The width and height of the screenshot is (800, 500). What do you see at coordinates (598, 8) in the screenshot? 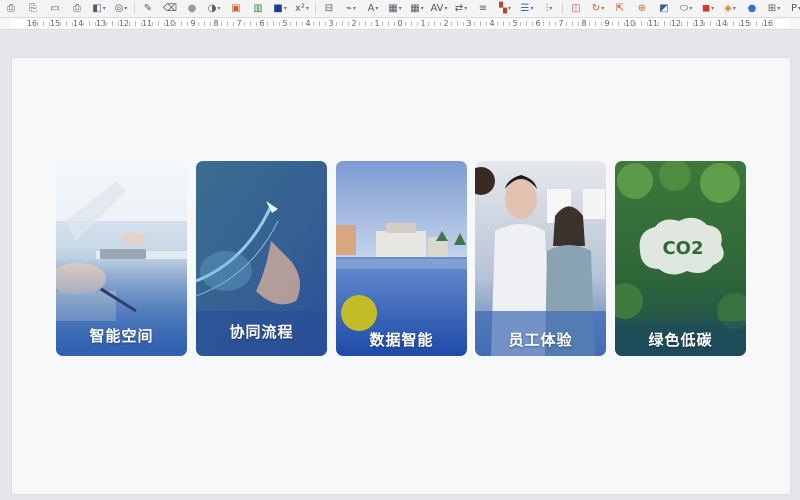
I see `rotate-icon: ↻ ▾` at bounding box center [598, 8].